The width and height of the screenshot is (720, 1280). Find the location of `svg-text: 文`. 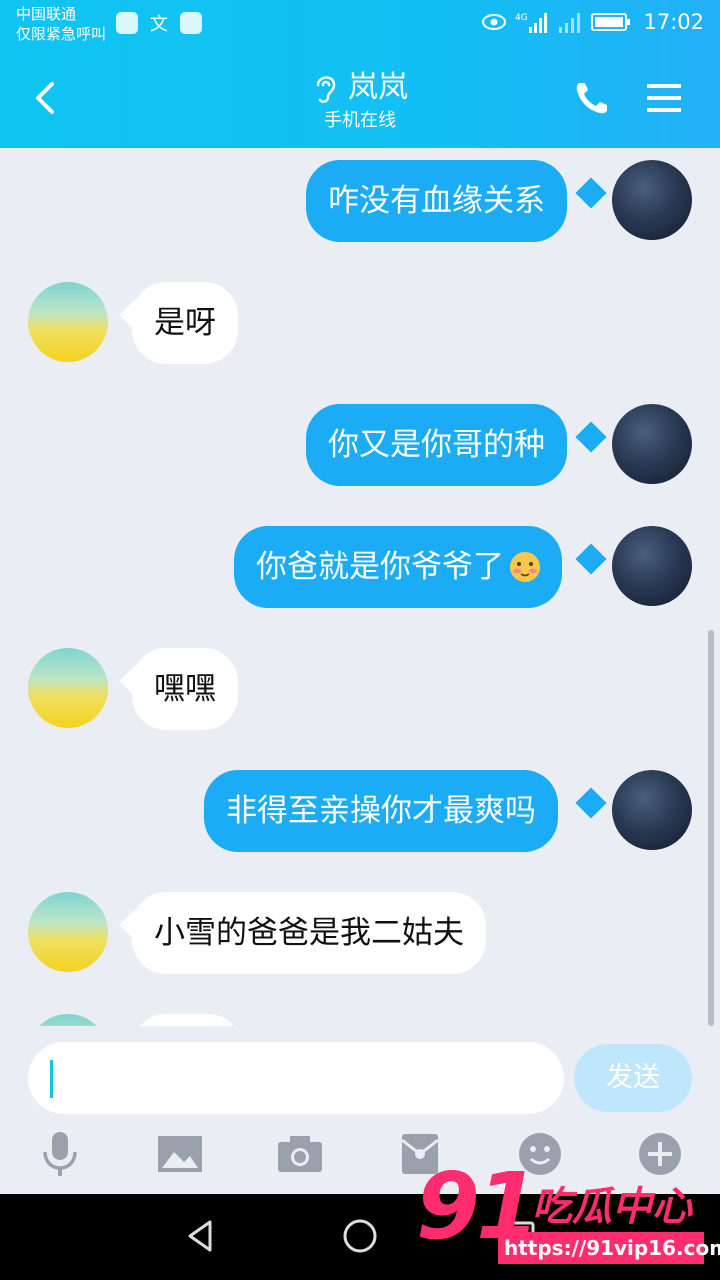

svg-text: 文 is located at coordinates (159, 24).